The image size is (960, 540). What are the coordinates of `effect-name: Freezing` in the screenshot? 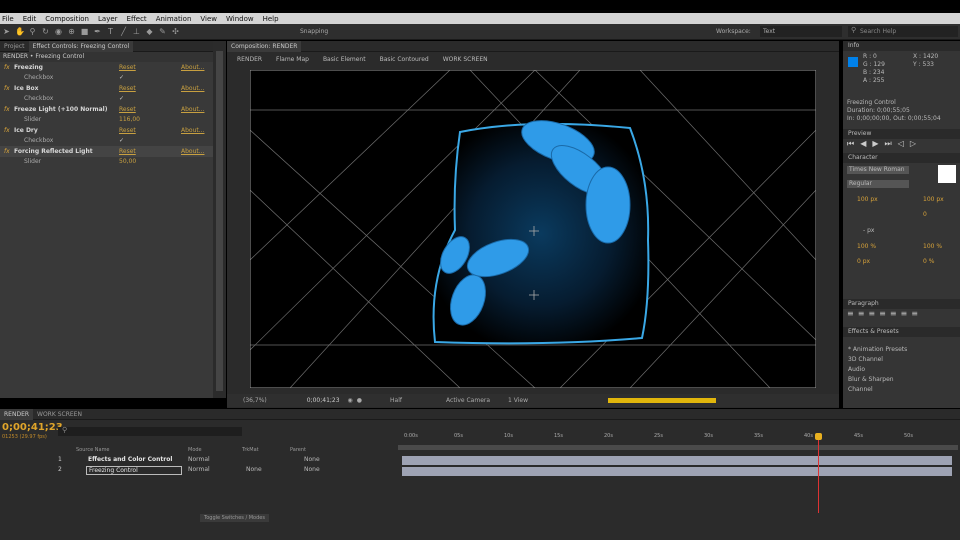 It's located at (28, 67).